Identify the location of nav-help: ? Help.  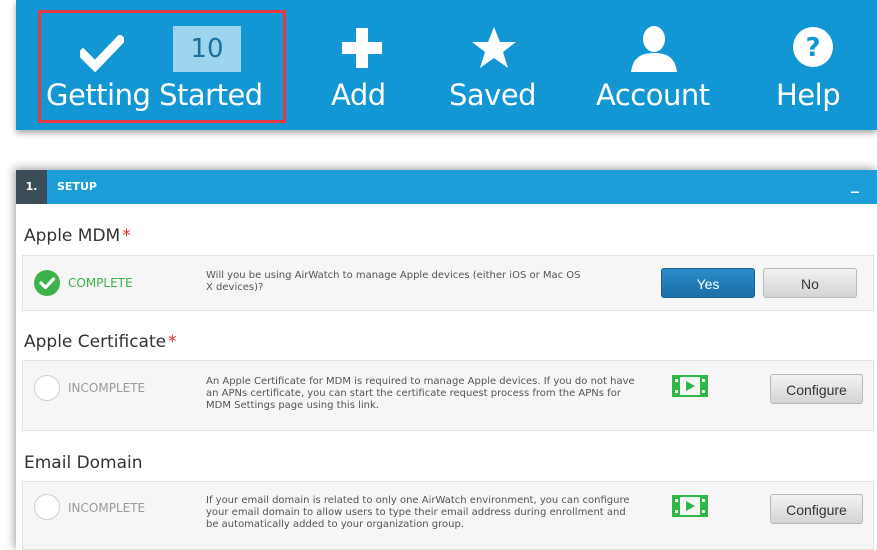
(813, 65).